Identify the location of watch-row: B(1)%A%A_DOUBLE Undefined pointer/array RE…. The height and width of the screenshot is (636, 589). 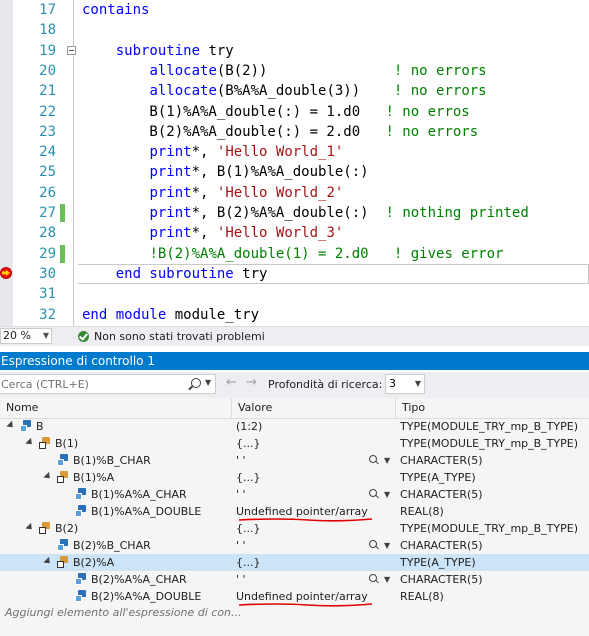
(294, 512).